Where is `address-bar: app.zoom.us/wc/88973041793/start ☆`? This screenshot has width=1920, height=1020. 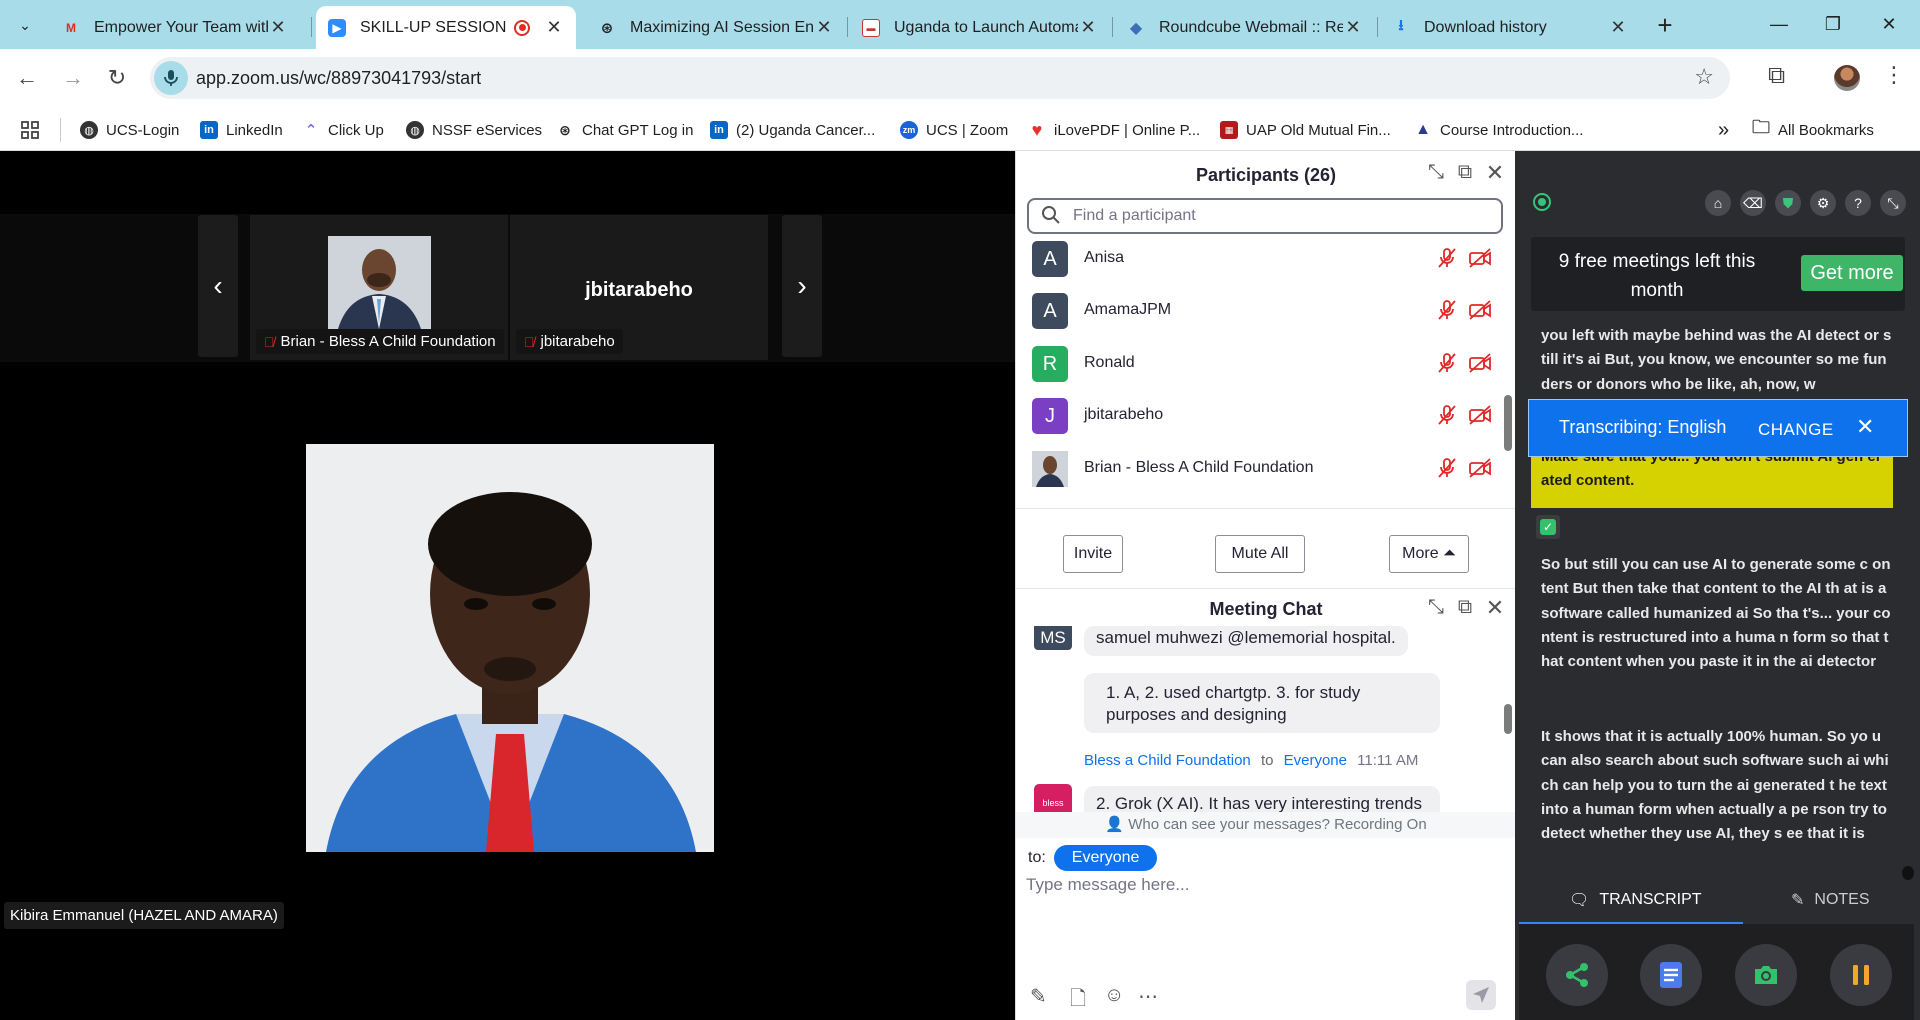
address-bar: app.zoom.us/wc/88973041793/start ☆ is located at coordinates (940, 78).